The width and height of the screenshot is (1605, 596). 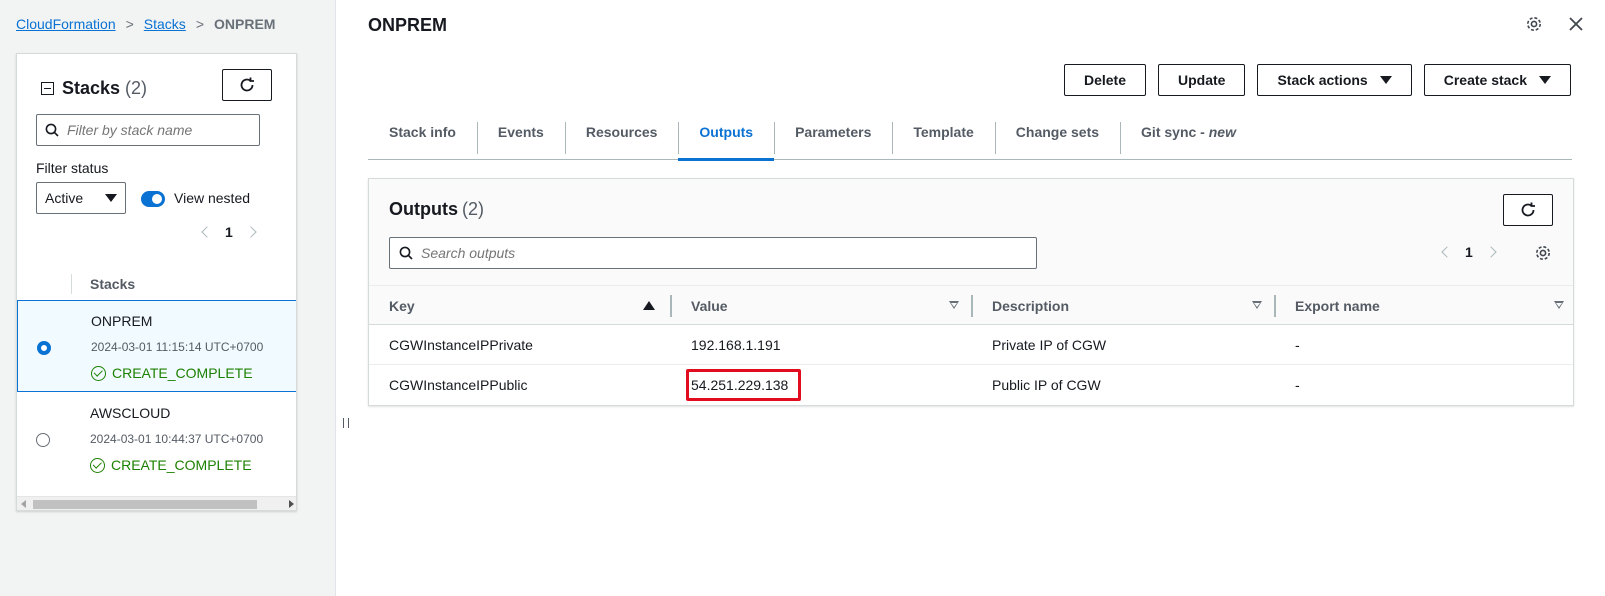 I want to click on stack-name: ONPREM, so click(x=121, y=321).